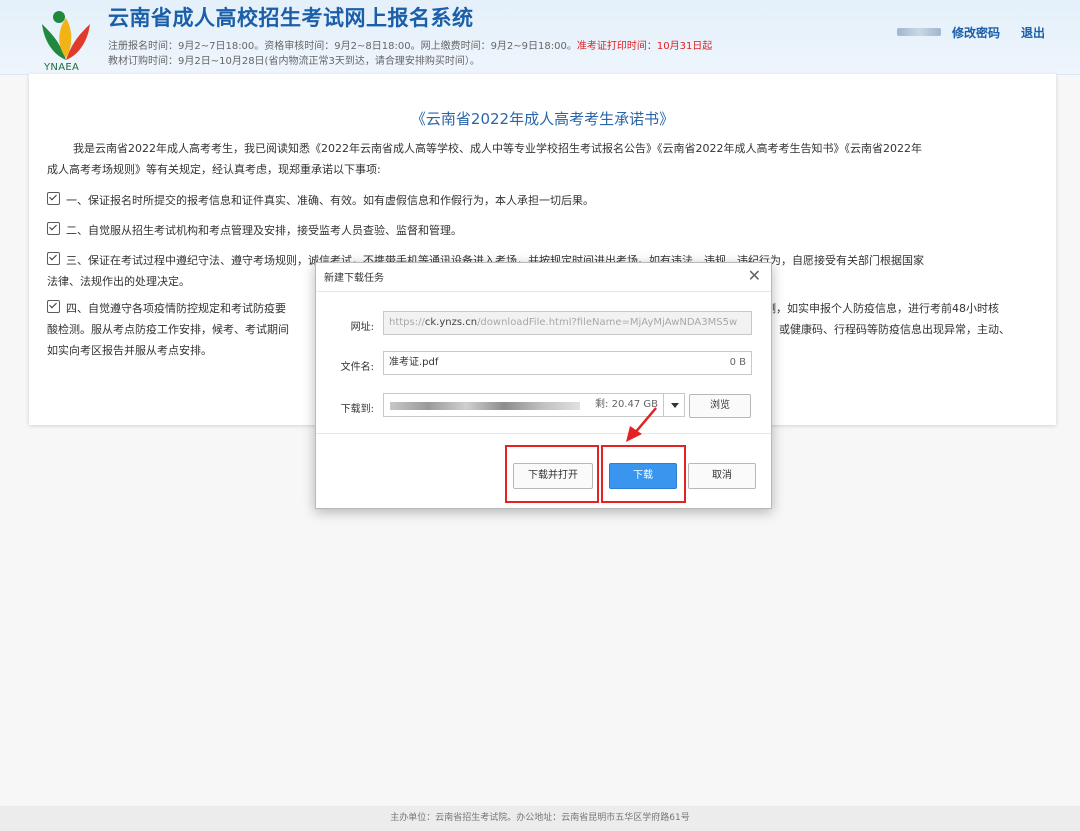 This screenshot has height=831, width=1080. What do you see at coordinates (919, 32) in the screenshot?
I see `username-blurred` at bounding box center [919, 32].